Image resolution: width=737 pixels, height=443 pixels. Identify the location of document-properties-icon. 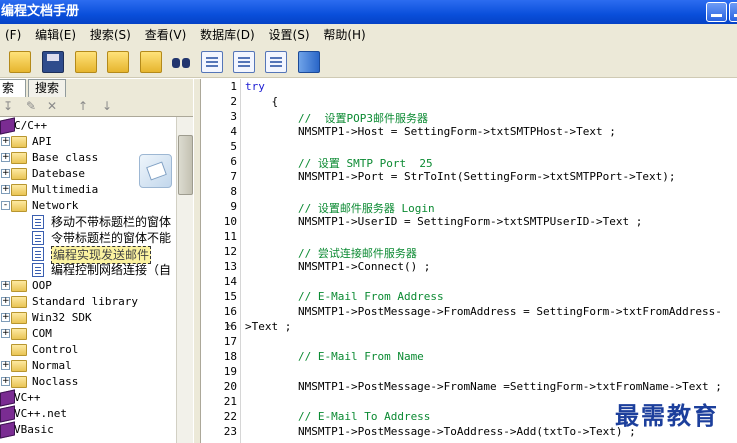
(212, 62).